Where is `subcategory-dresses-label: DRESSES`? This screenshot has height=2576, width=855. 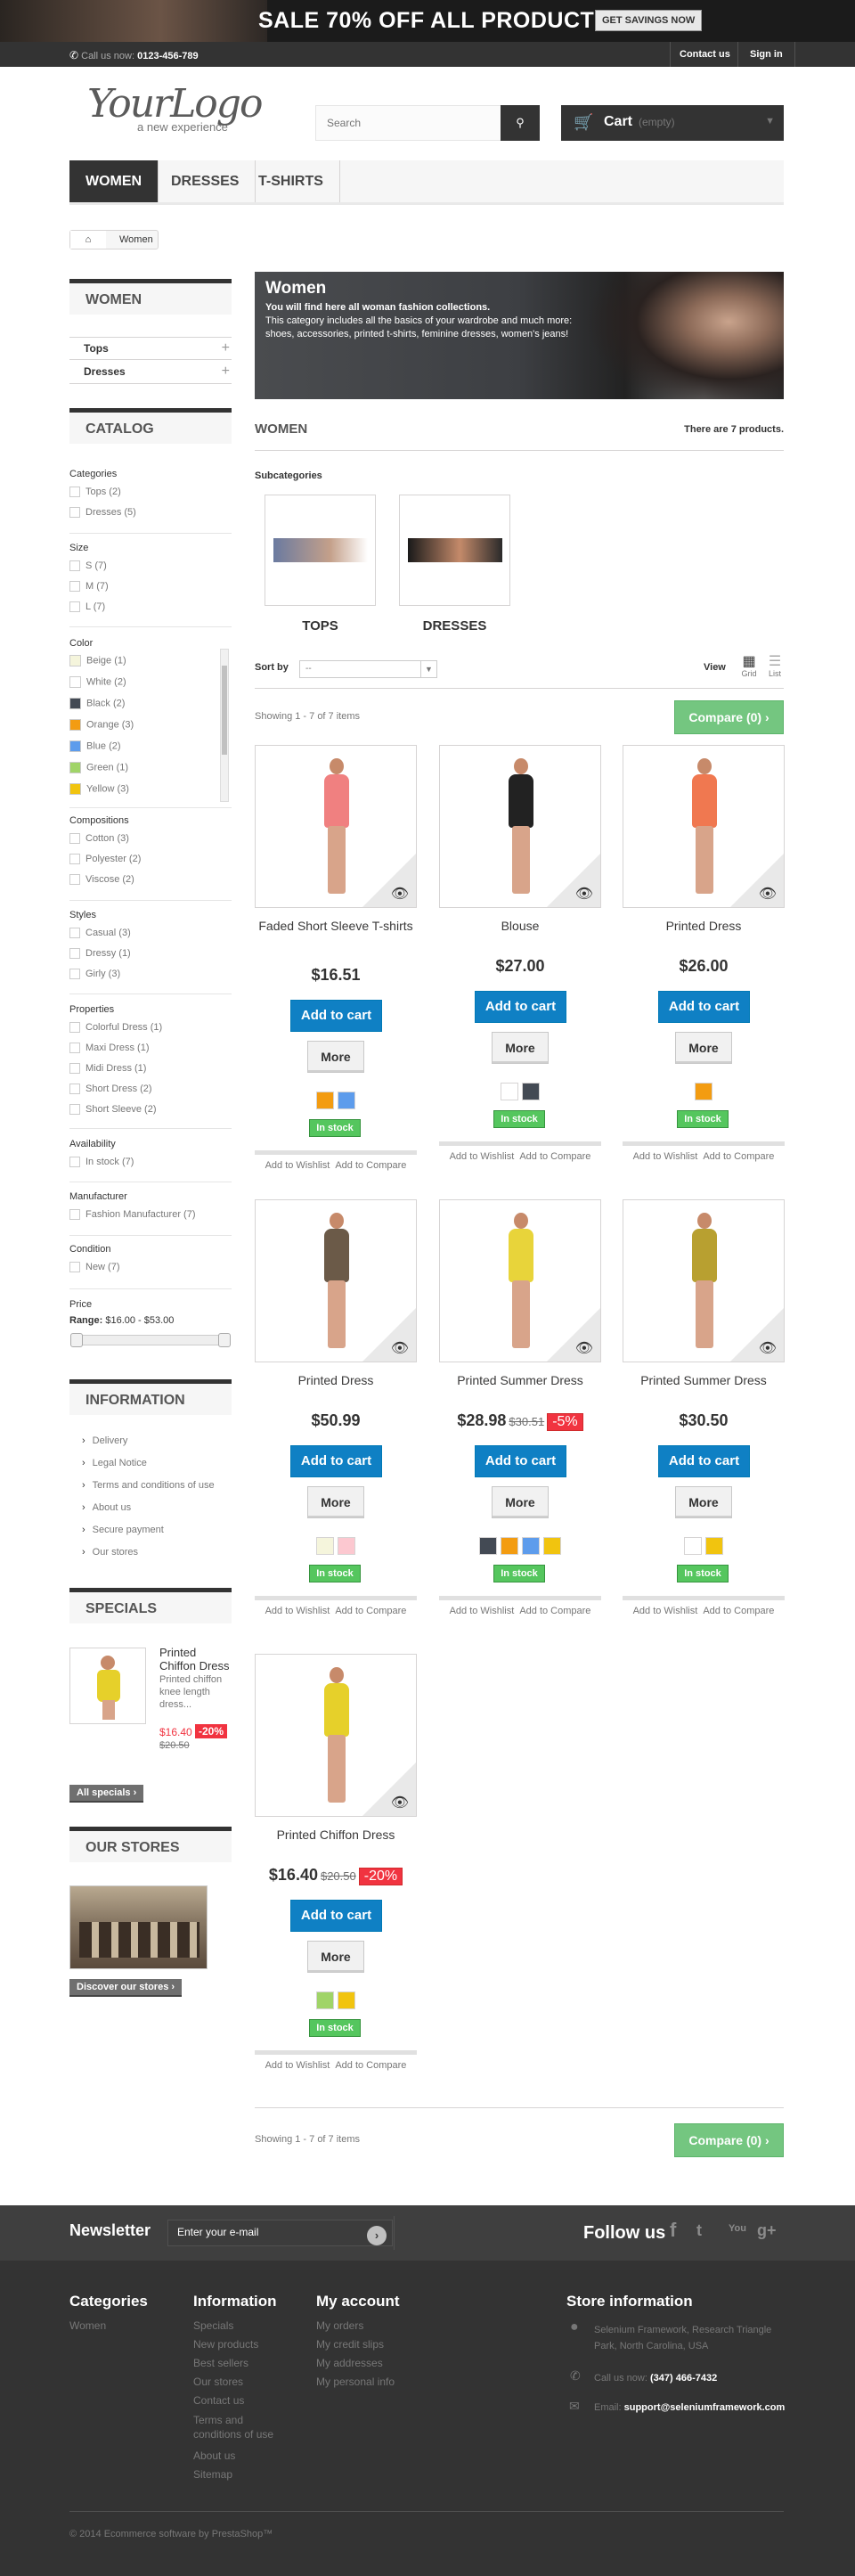
subcategory-dresses-label: DRESSES is located at coordinates (454, 626).